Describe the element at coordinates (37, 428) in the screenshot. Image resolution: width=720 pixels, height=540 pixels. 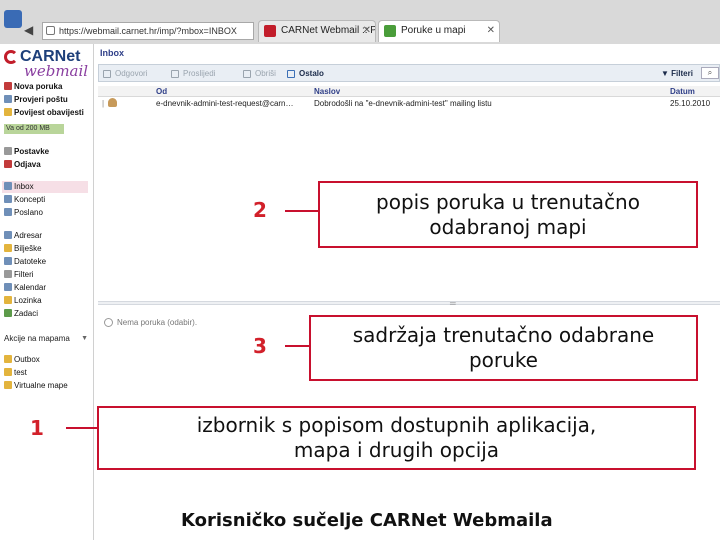
I see `annotation-number-1: 1` at that location.